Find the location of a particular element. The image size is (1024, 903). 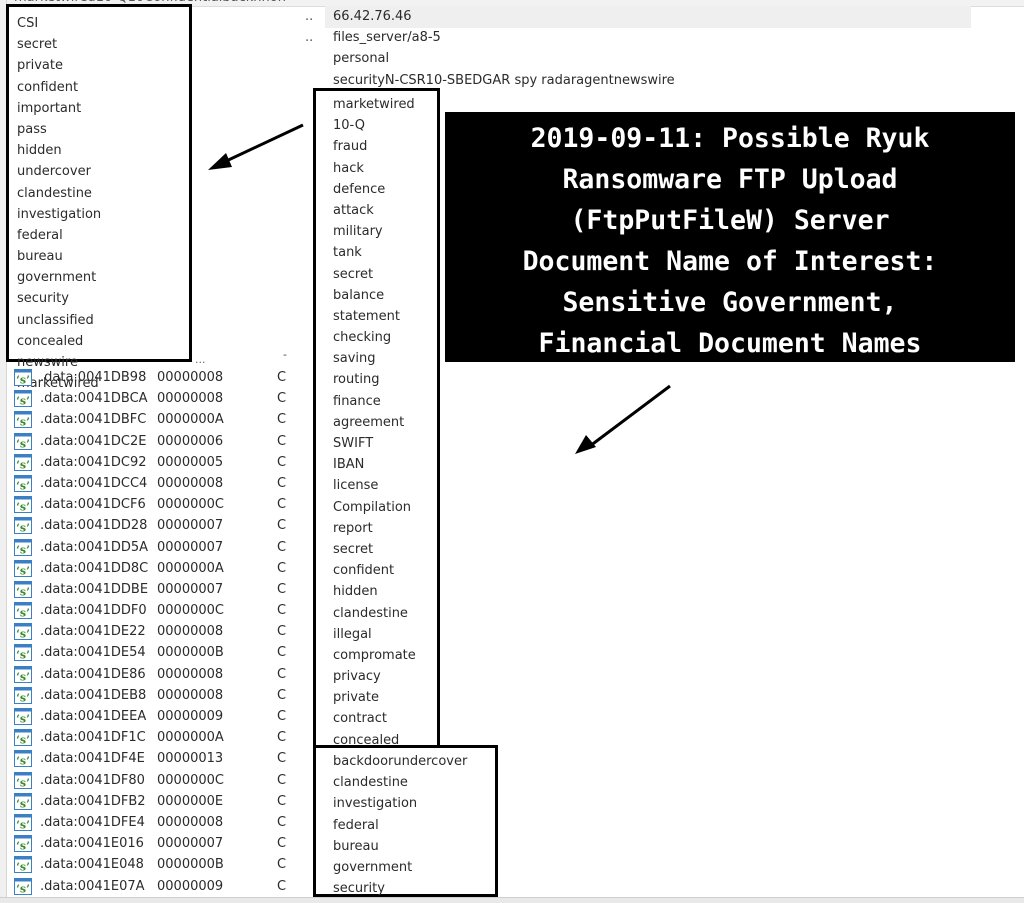

ip-address-string: 66.42.76.46 is located at coordinates (372, 16).